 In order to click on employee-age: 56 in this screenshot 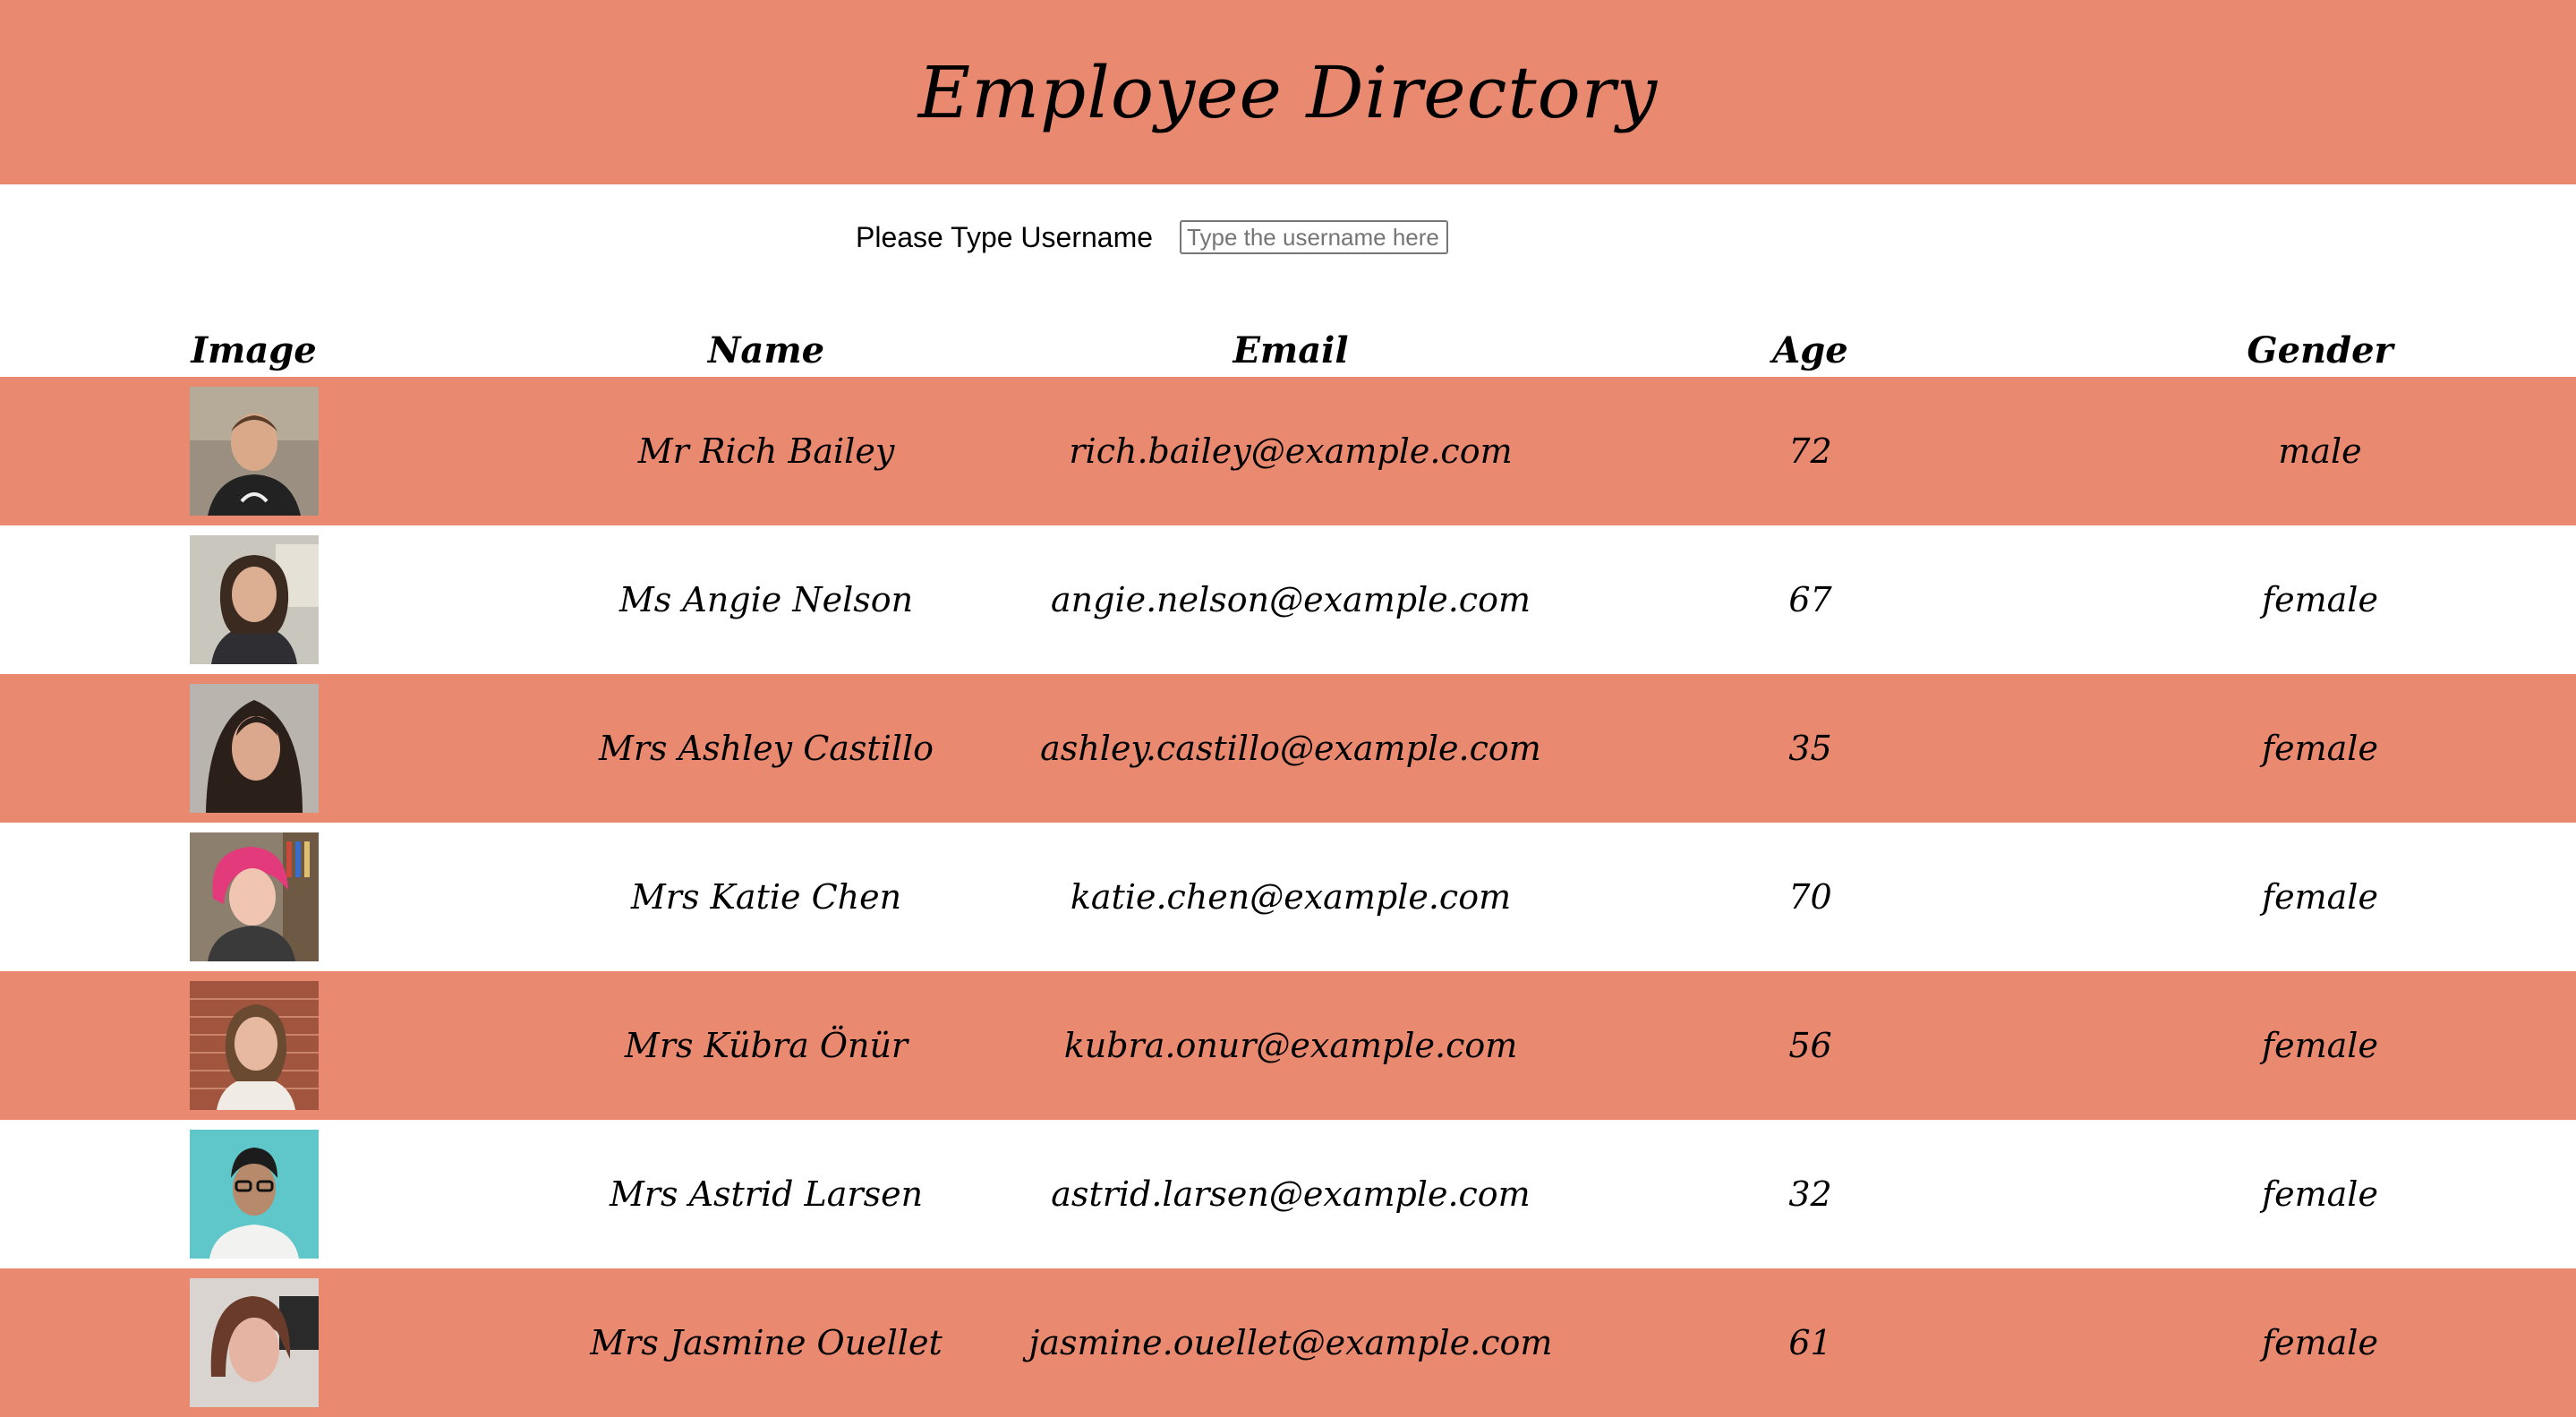, I will do `click(1810, 1045)`.